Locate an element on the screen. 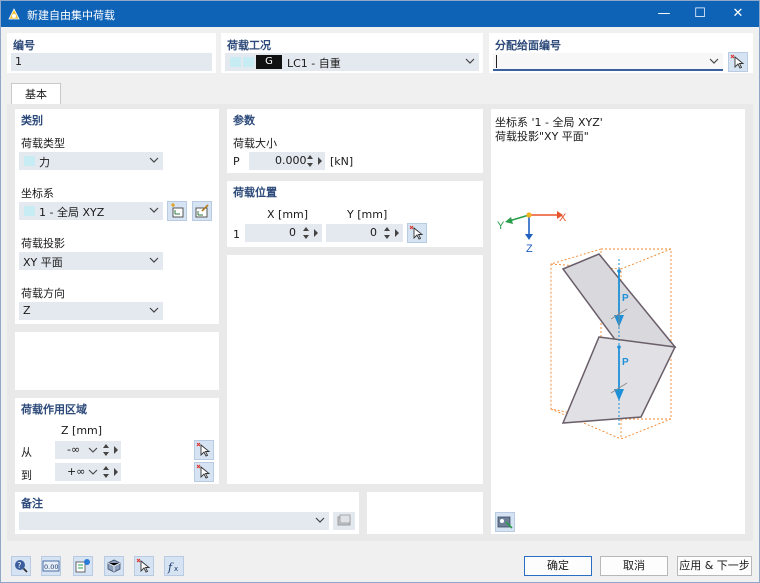 The image size is (760, 583). comment-label: 备注 is located at coordinates (32, 503).